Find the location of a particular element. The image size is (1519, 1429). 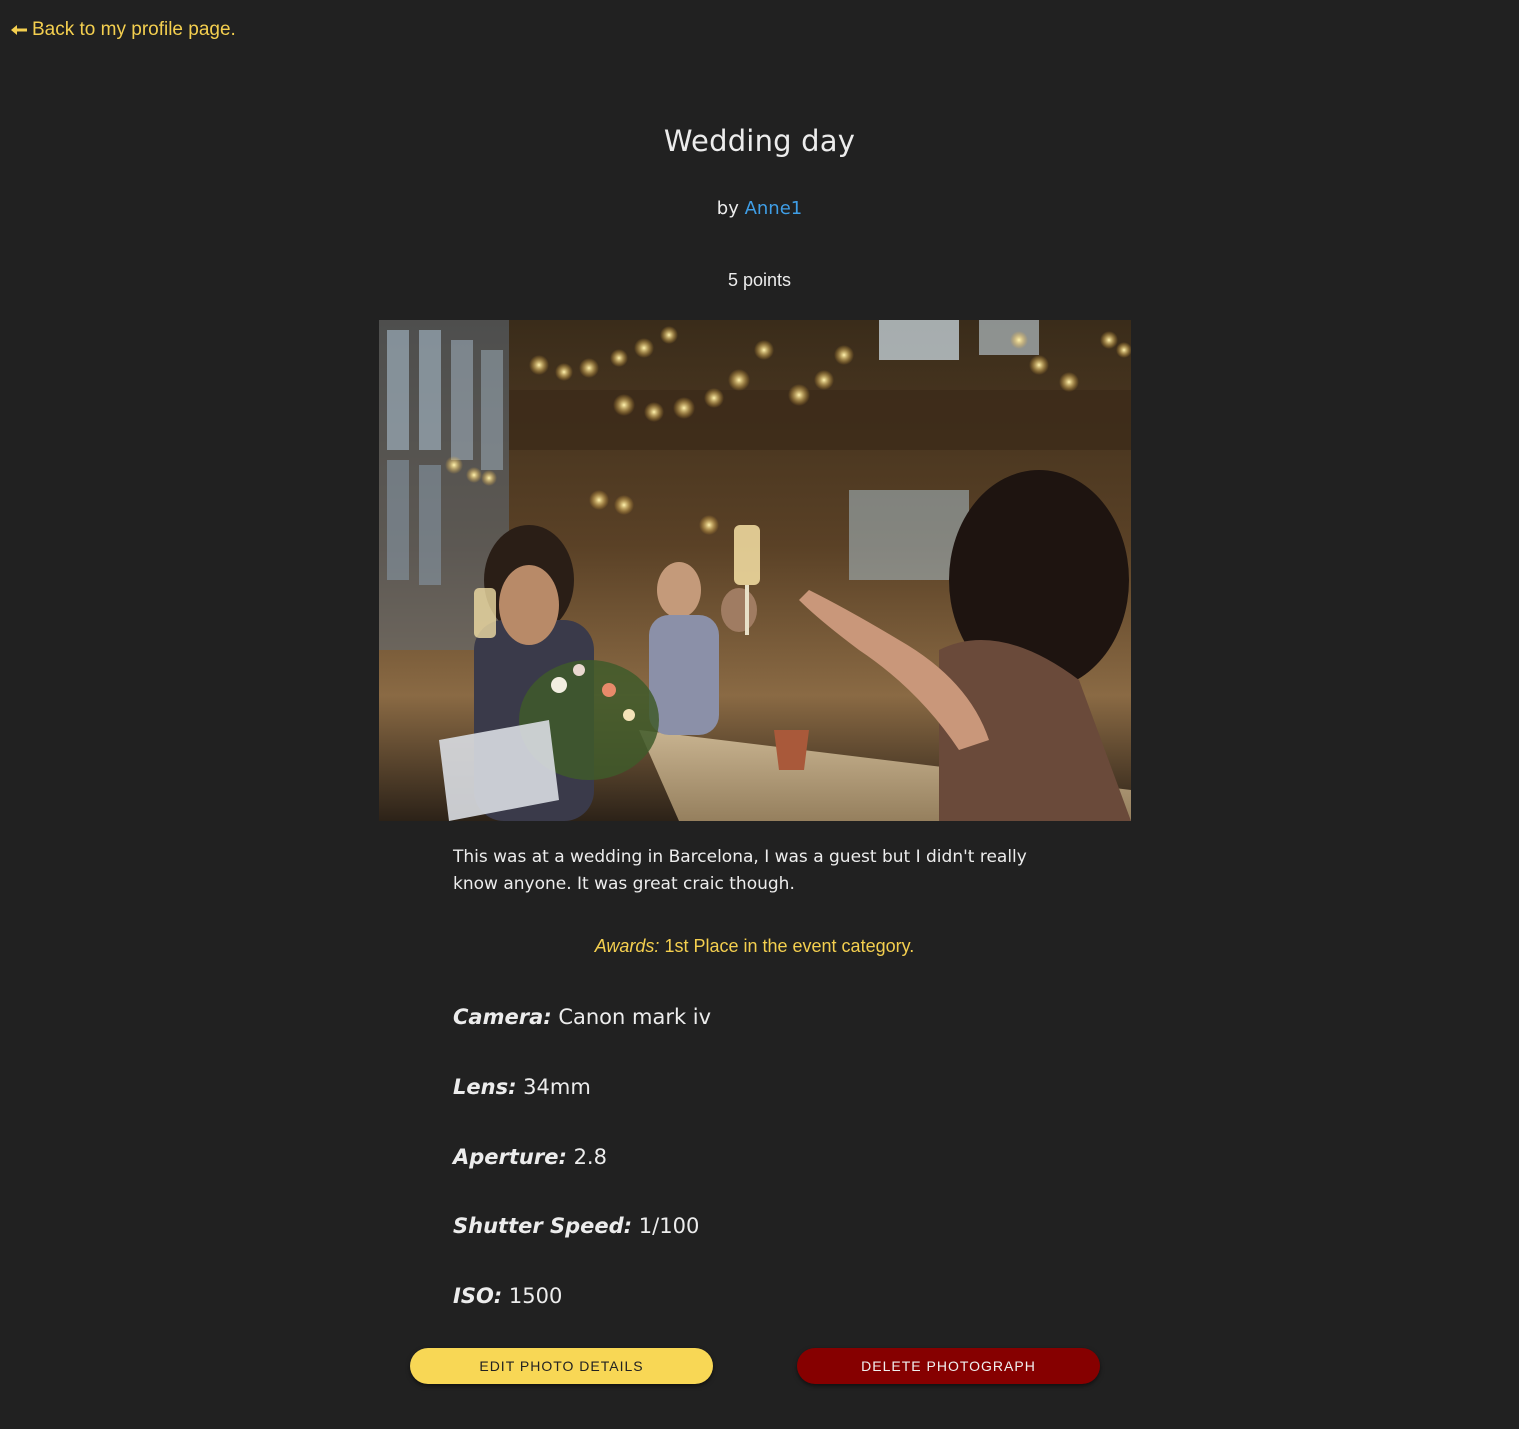

awards-line: Awards: 1st Place in the event category. is located at coordinates (754, 946).